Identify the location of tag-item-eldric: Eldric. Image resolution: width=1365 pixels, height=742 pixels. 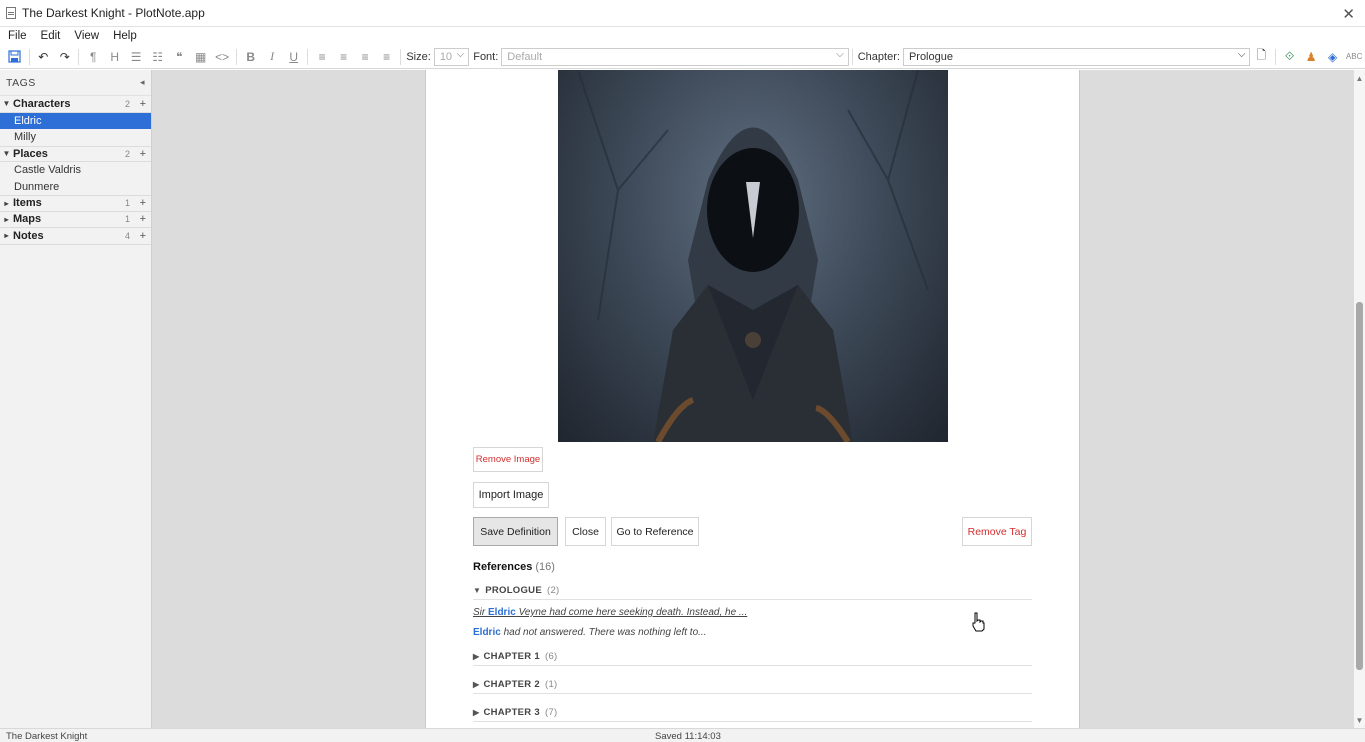
(75, 120).